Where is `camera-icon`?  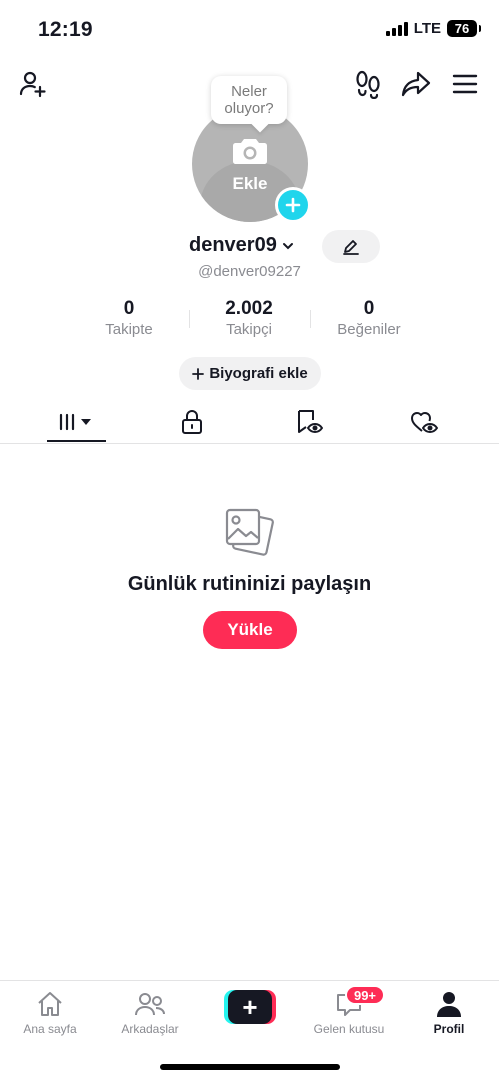
camera-icon is located at coordinates (250, 151).